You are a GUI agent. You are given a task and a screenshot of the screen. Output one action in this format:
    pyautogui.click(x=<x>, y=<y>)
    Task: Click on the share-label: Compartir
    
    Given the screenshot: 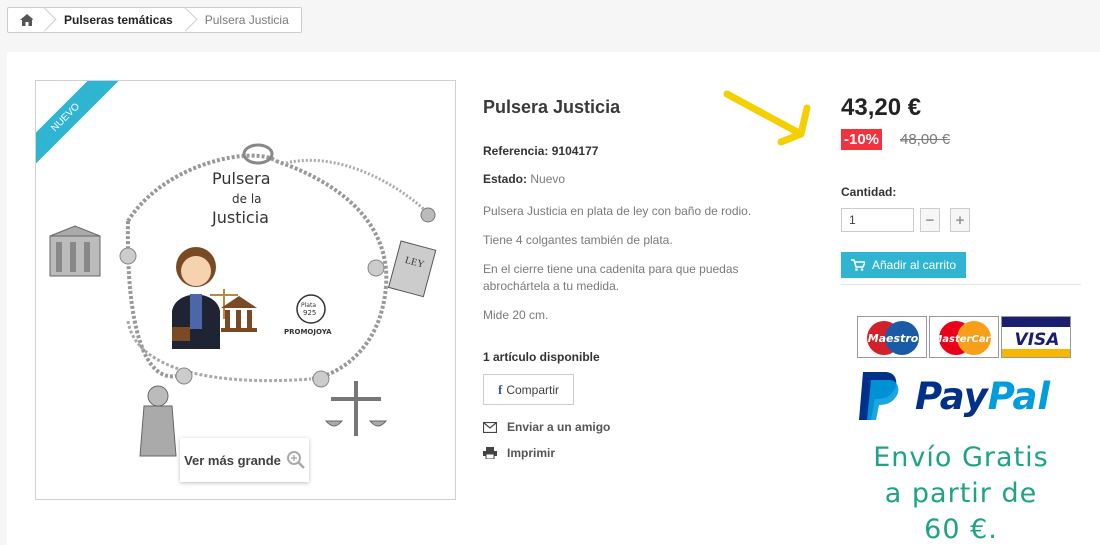 What is the action you would take?
    pyautogui.click(x=533, y=389)
    